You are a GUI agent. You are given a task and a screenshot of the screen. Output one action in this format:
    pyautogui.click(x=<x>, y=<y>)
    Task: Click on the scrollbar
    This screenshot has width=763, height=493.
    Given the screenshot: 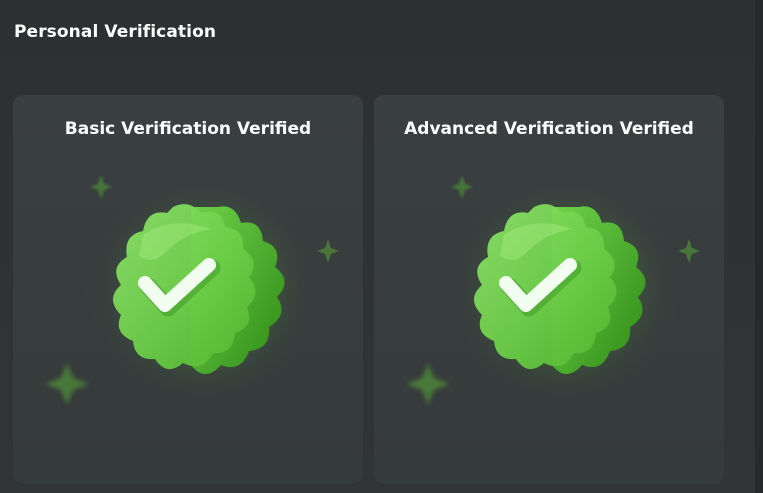 What is the action you would take?
    pyautogui.click(x=759, y=246)
    